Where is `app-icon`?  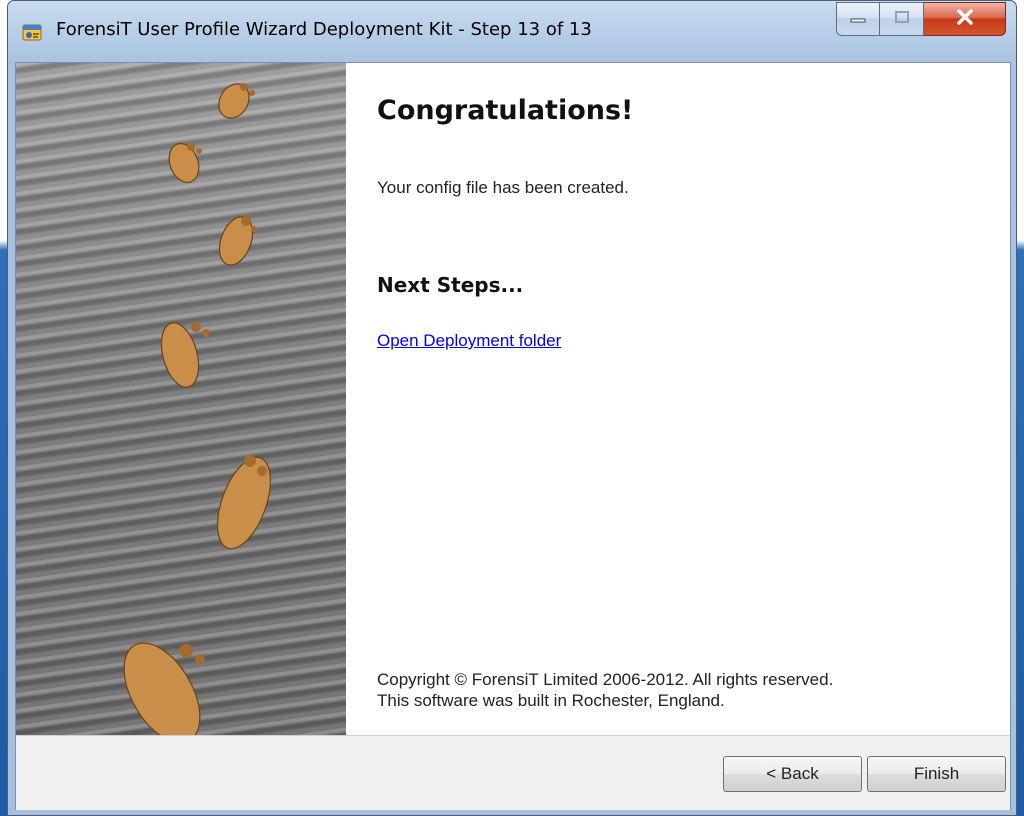
app-icon is located at coordinates (32, 32).